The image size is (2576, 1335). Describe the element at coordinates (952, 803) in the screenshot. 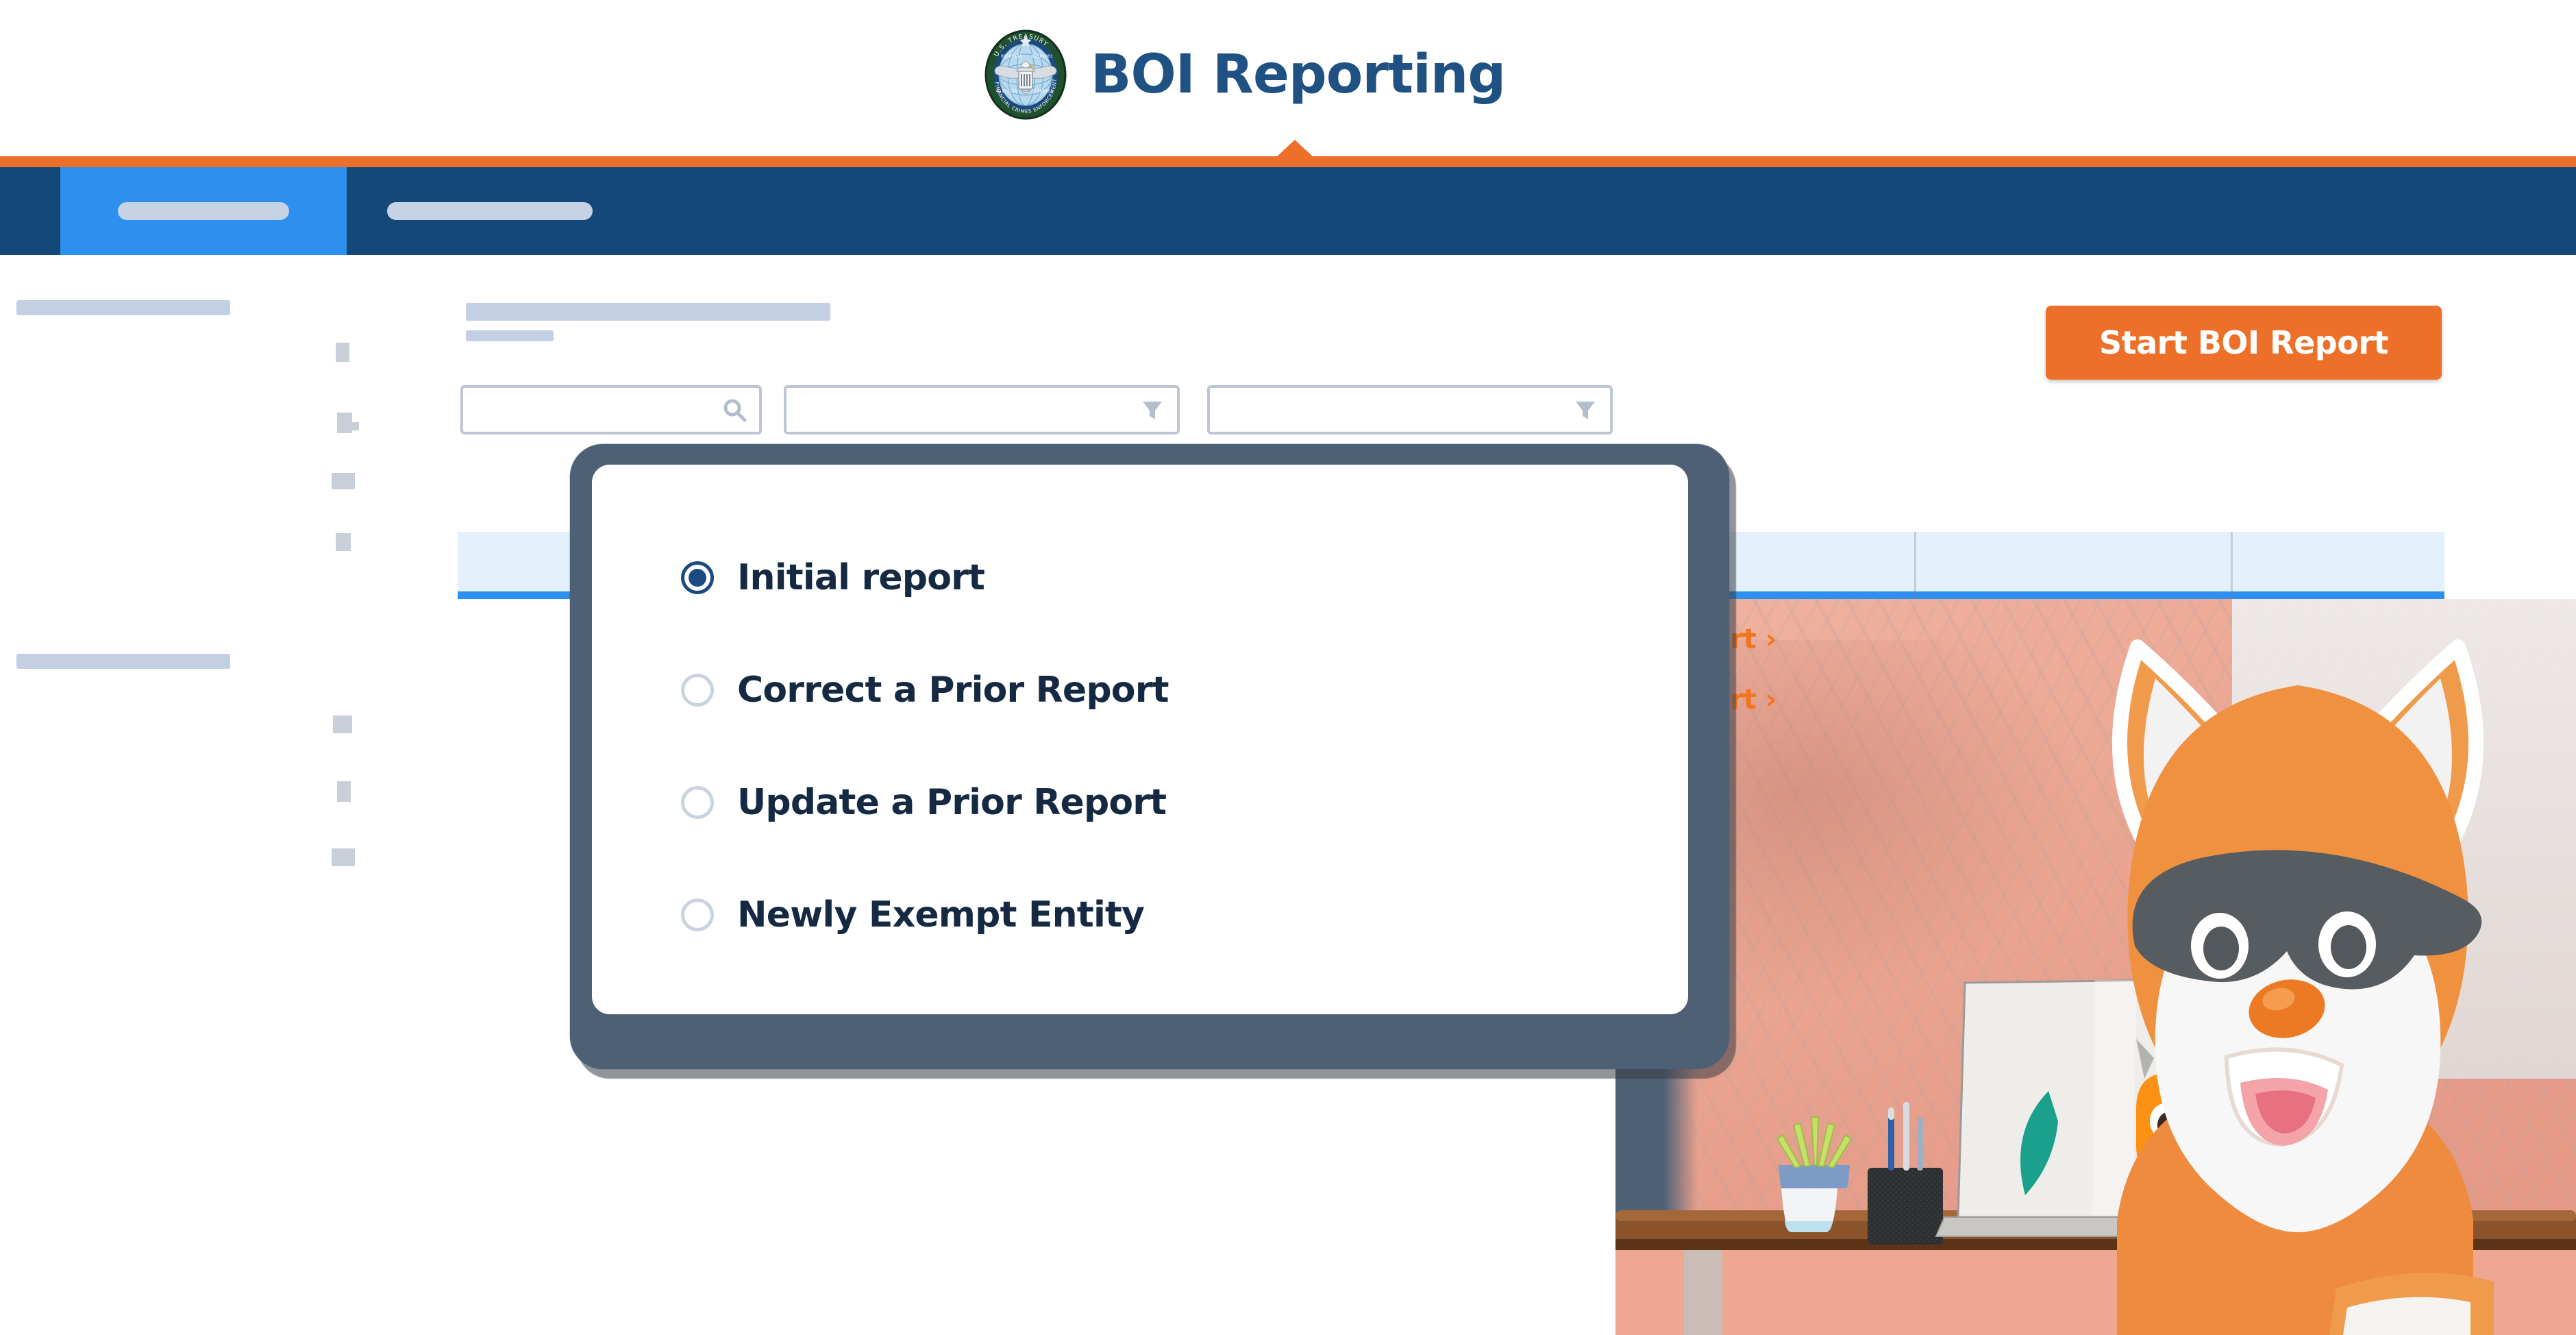

I see `radio-option-label: Update a Prior Report` at that location.